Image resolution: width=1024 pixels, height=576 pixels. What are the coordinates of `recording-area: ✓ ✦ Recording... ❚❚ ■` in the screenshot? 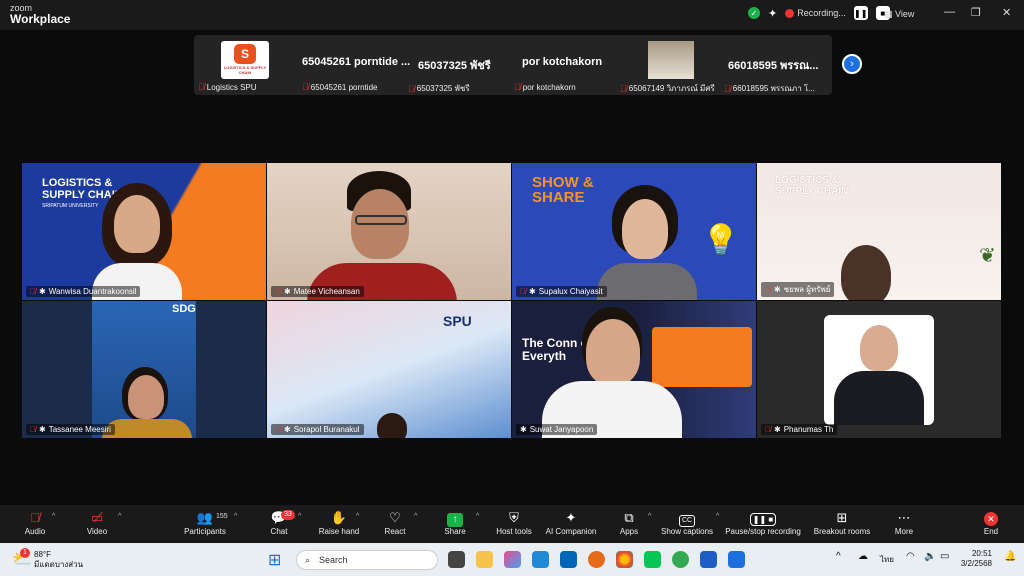 It's located at (819, 13).